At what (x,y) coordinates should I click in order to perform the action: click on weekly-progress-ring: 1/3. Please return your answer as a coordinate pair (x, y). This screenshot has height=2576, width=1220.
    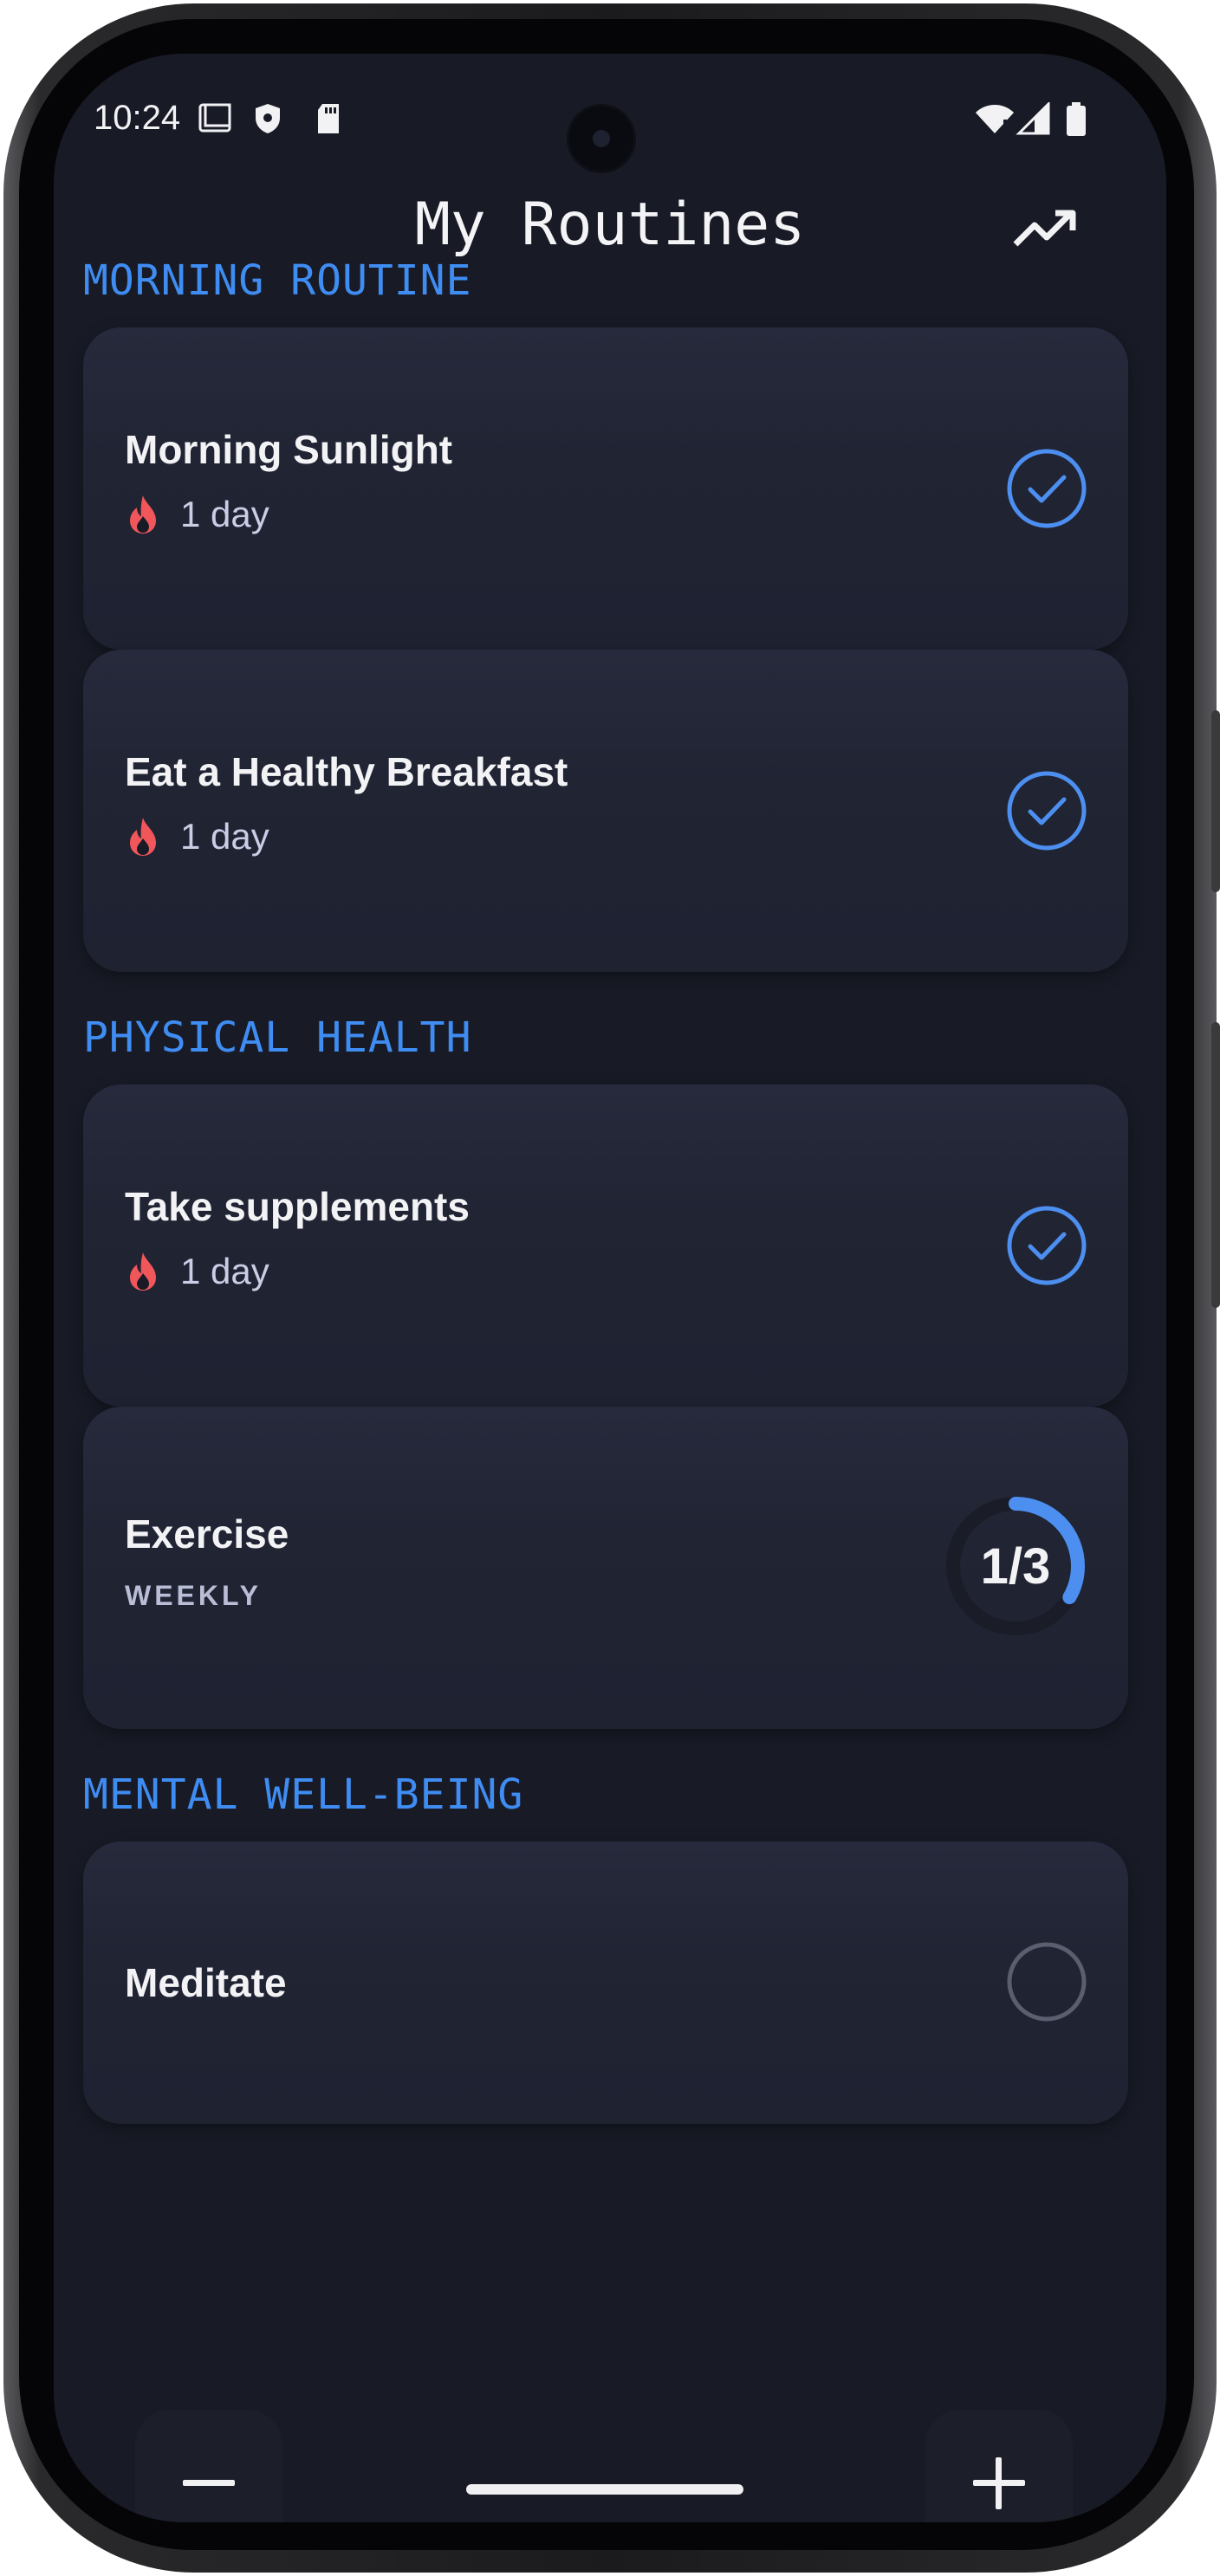
    Looking at the image, I should click on (1015, 1566).